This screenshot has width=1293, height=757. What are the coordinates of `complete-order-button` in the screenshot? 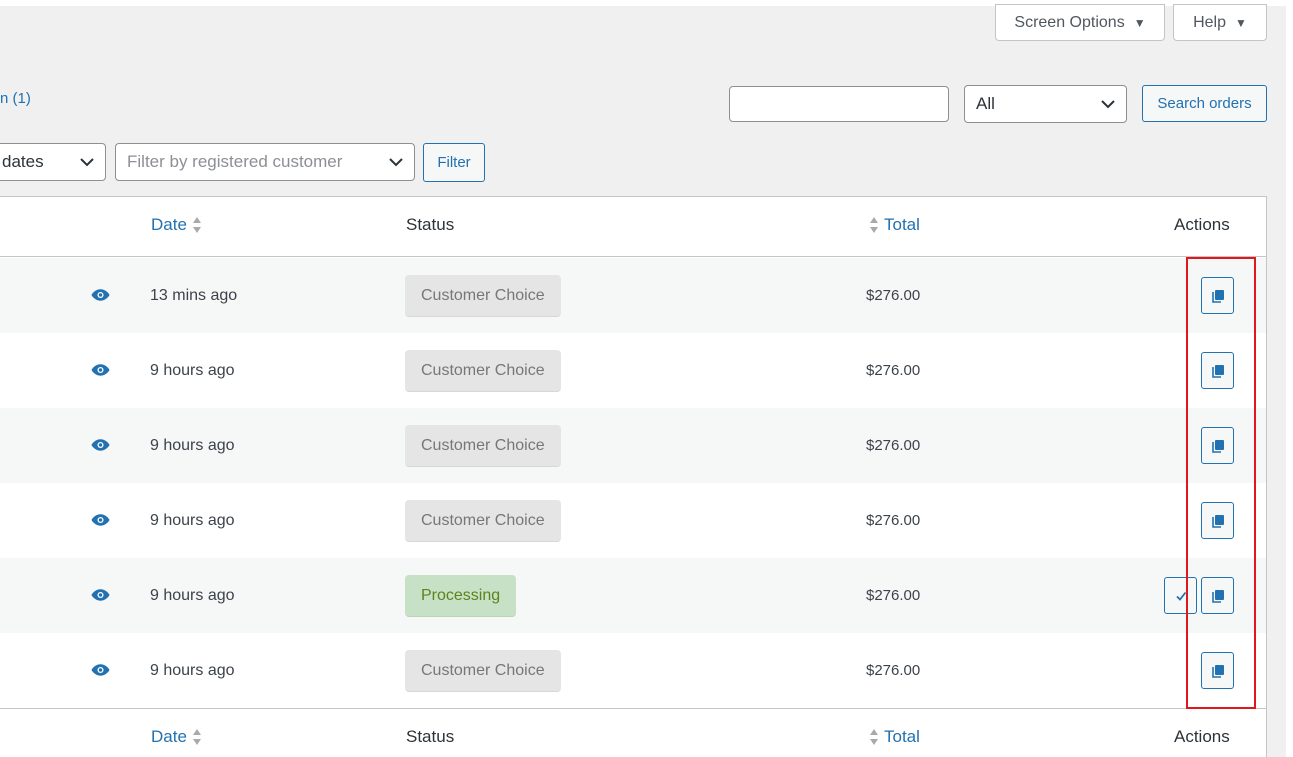 It's located at (1180, 595).